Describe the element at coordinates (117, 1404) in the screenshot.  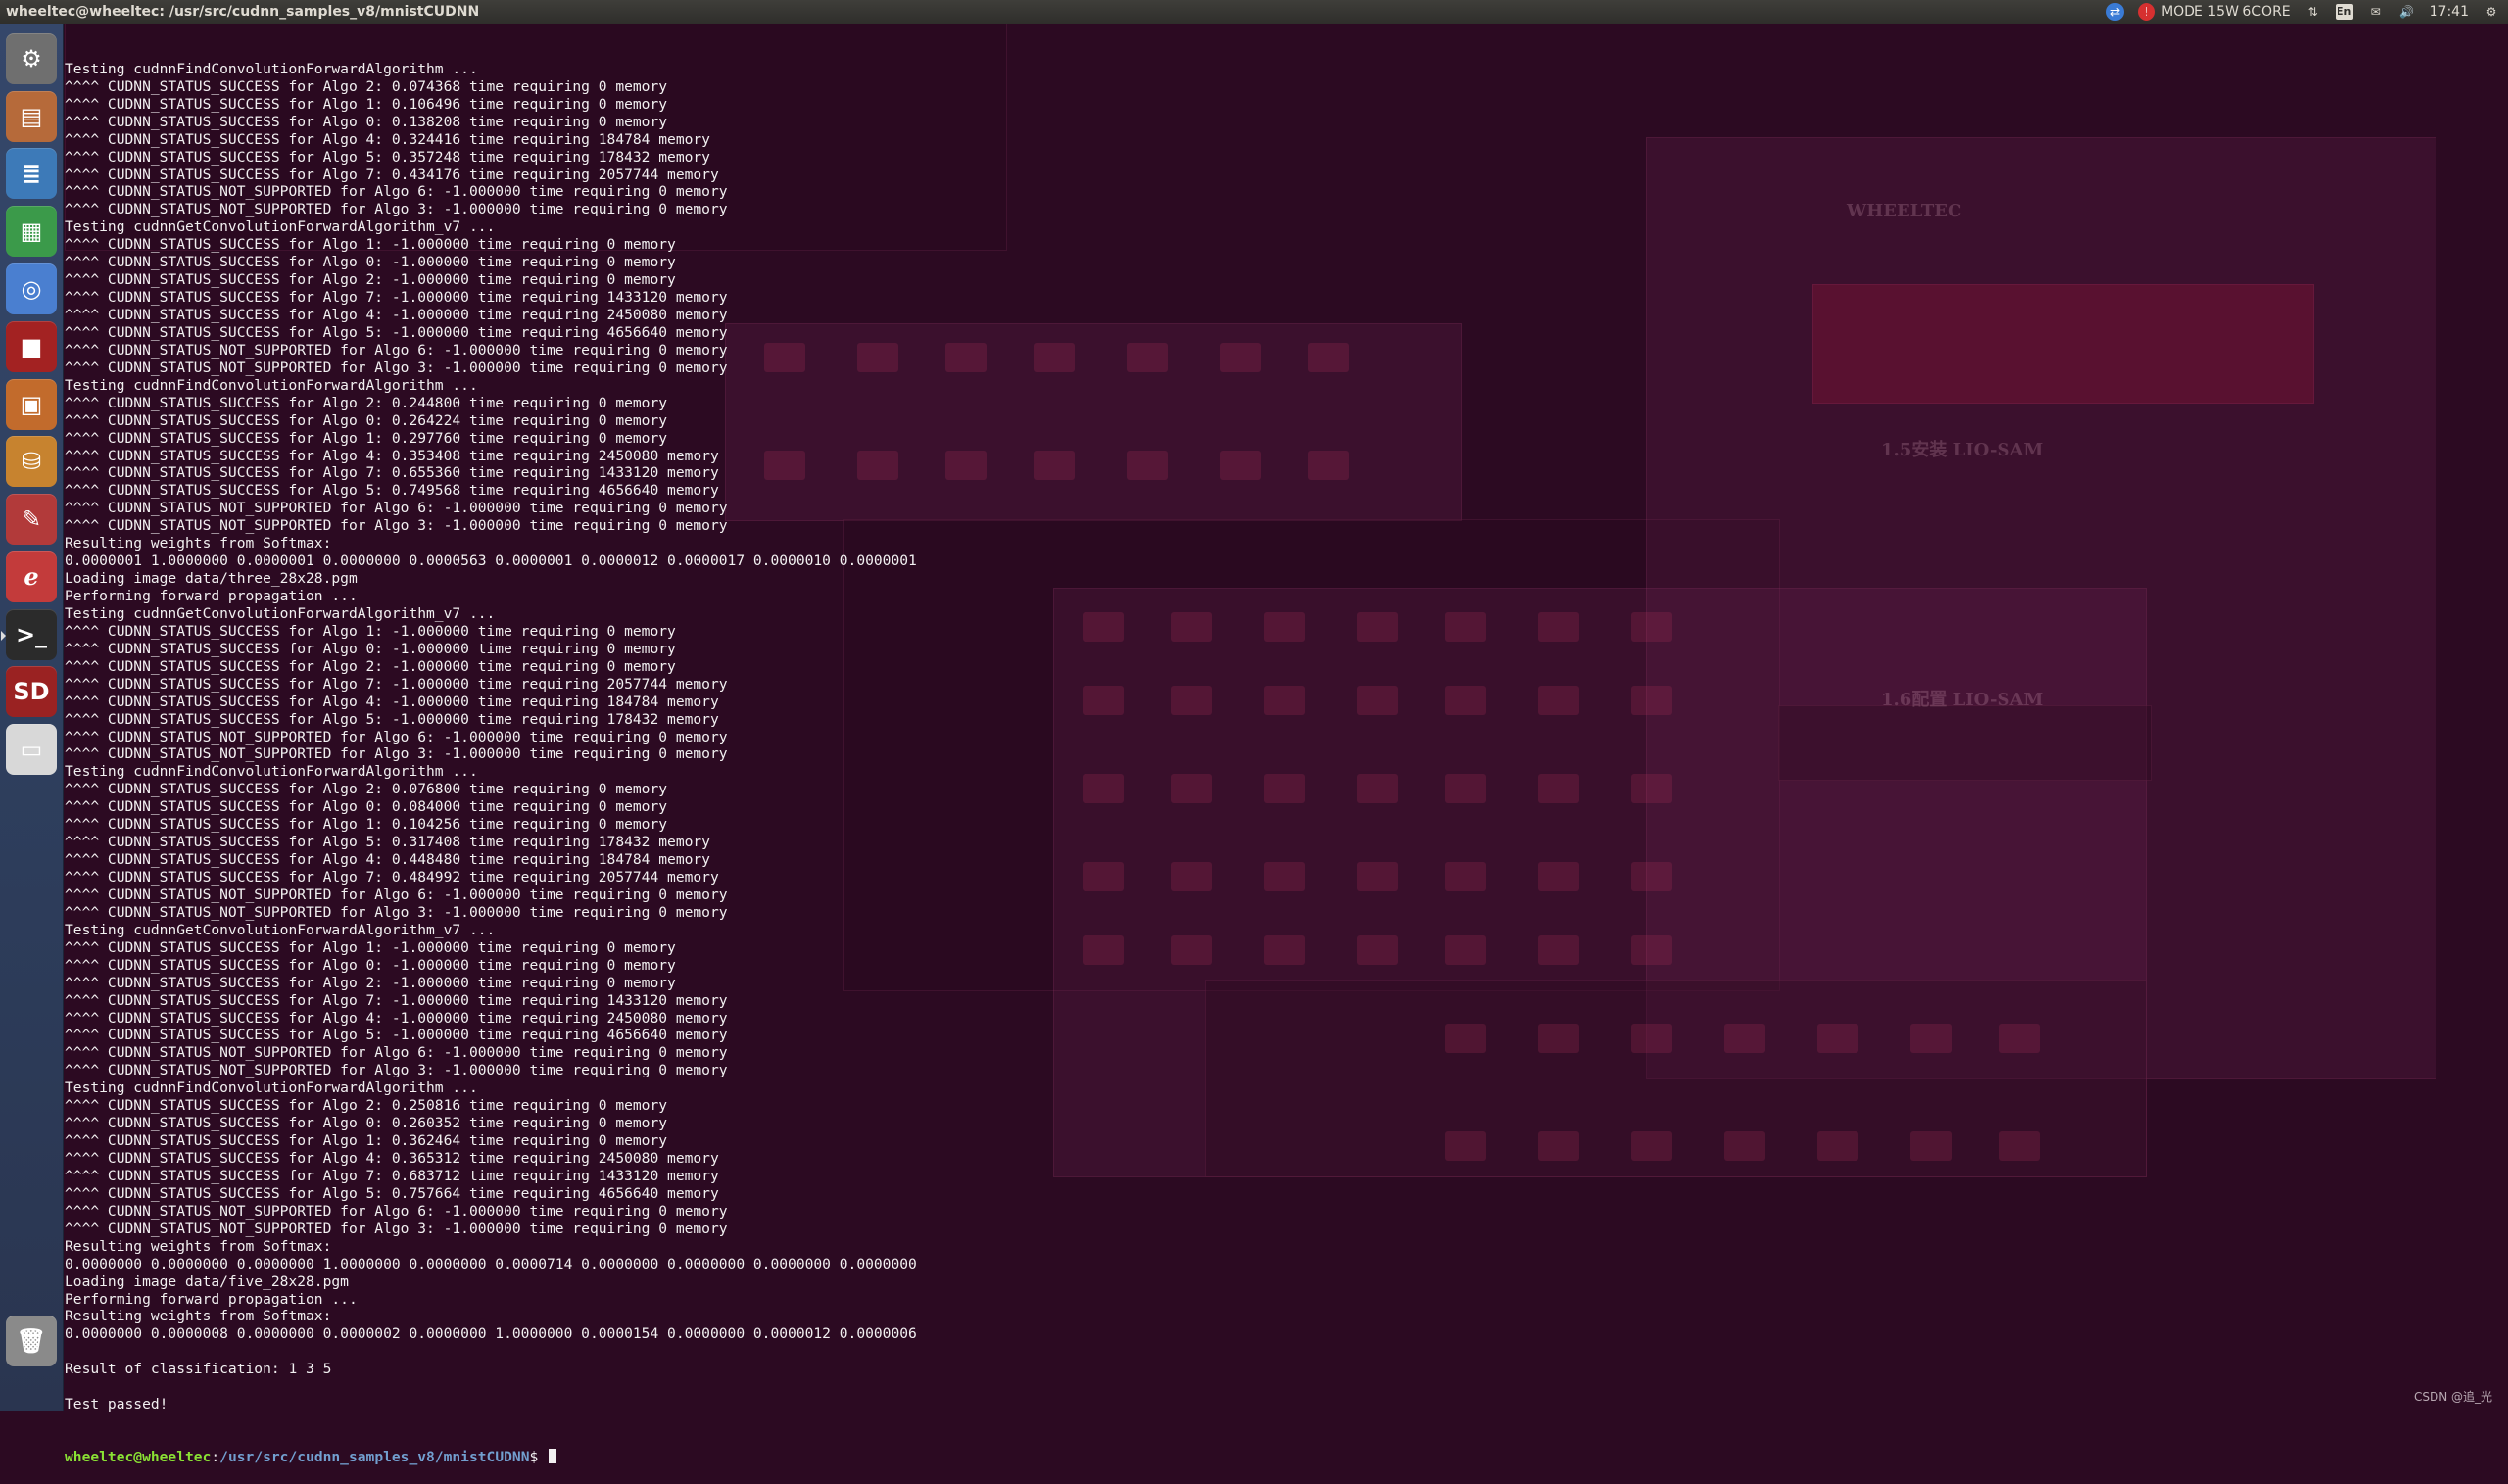
I see `terminal-line: Test passed!` at that location.